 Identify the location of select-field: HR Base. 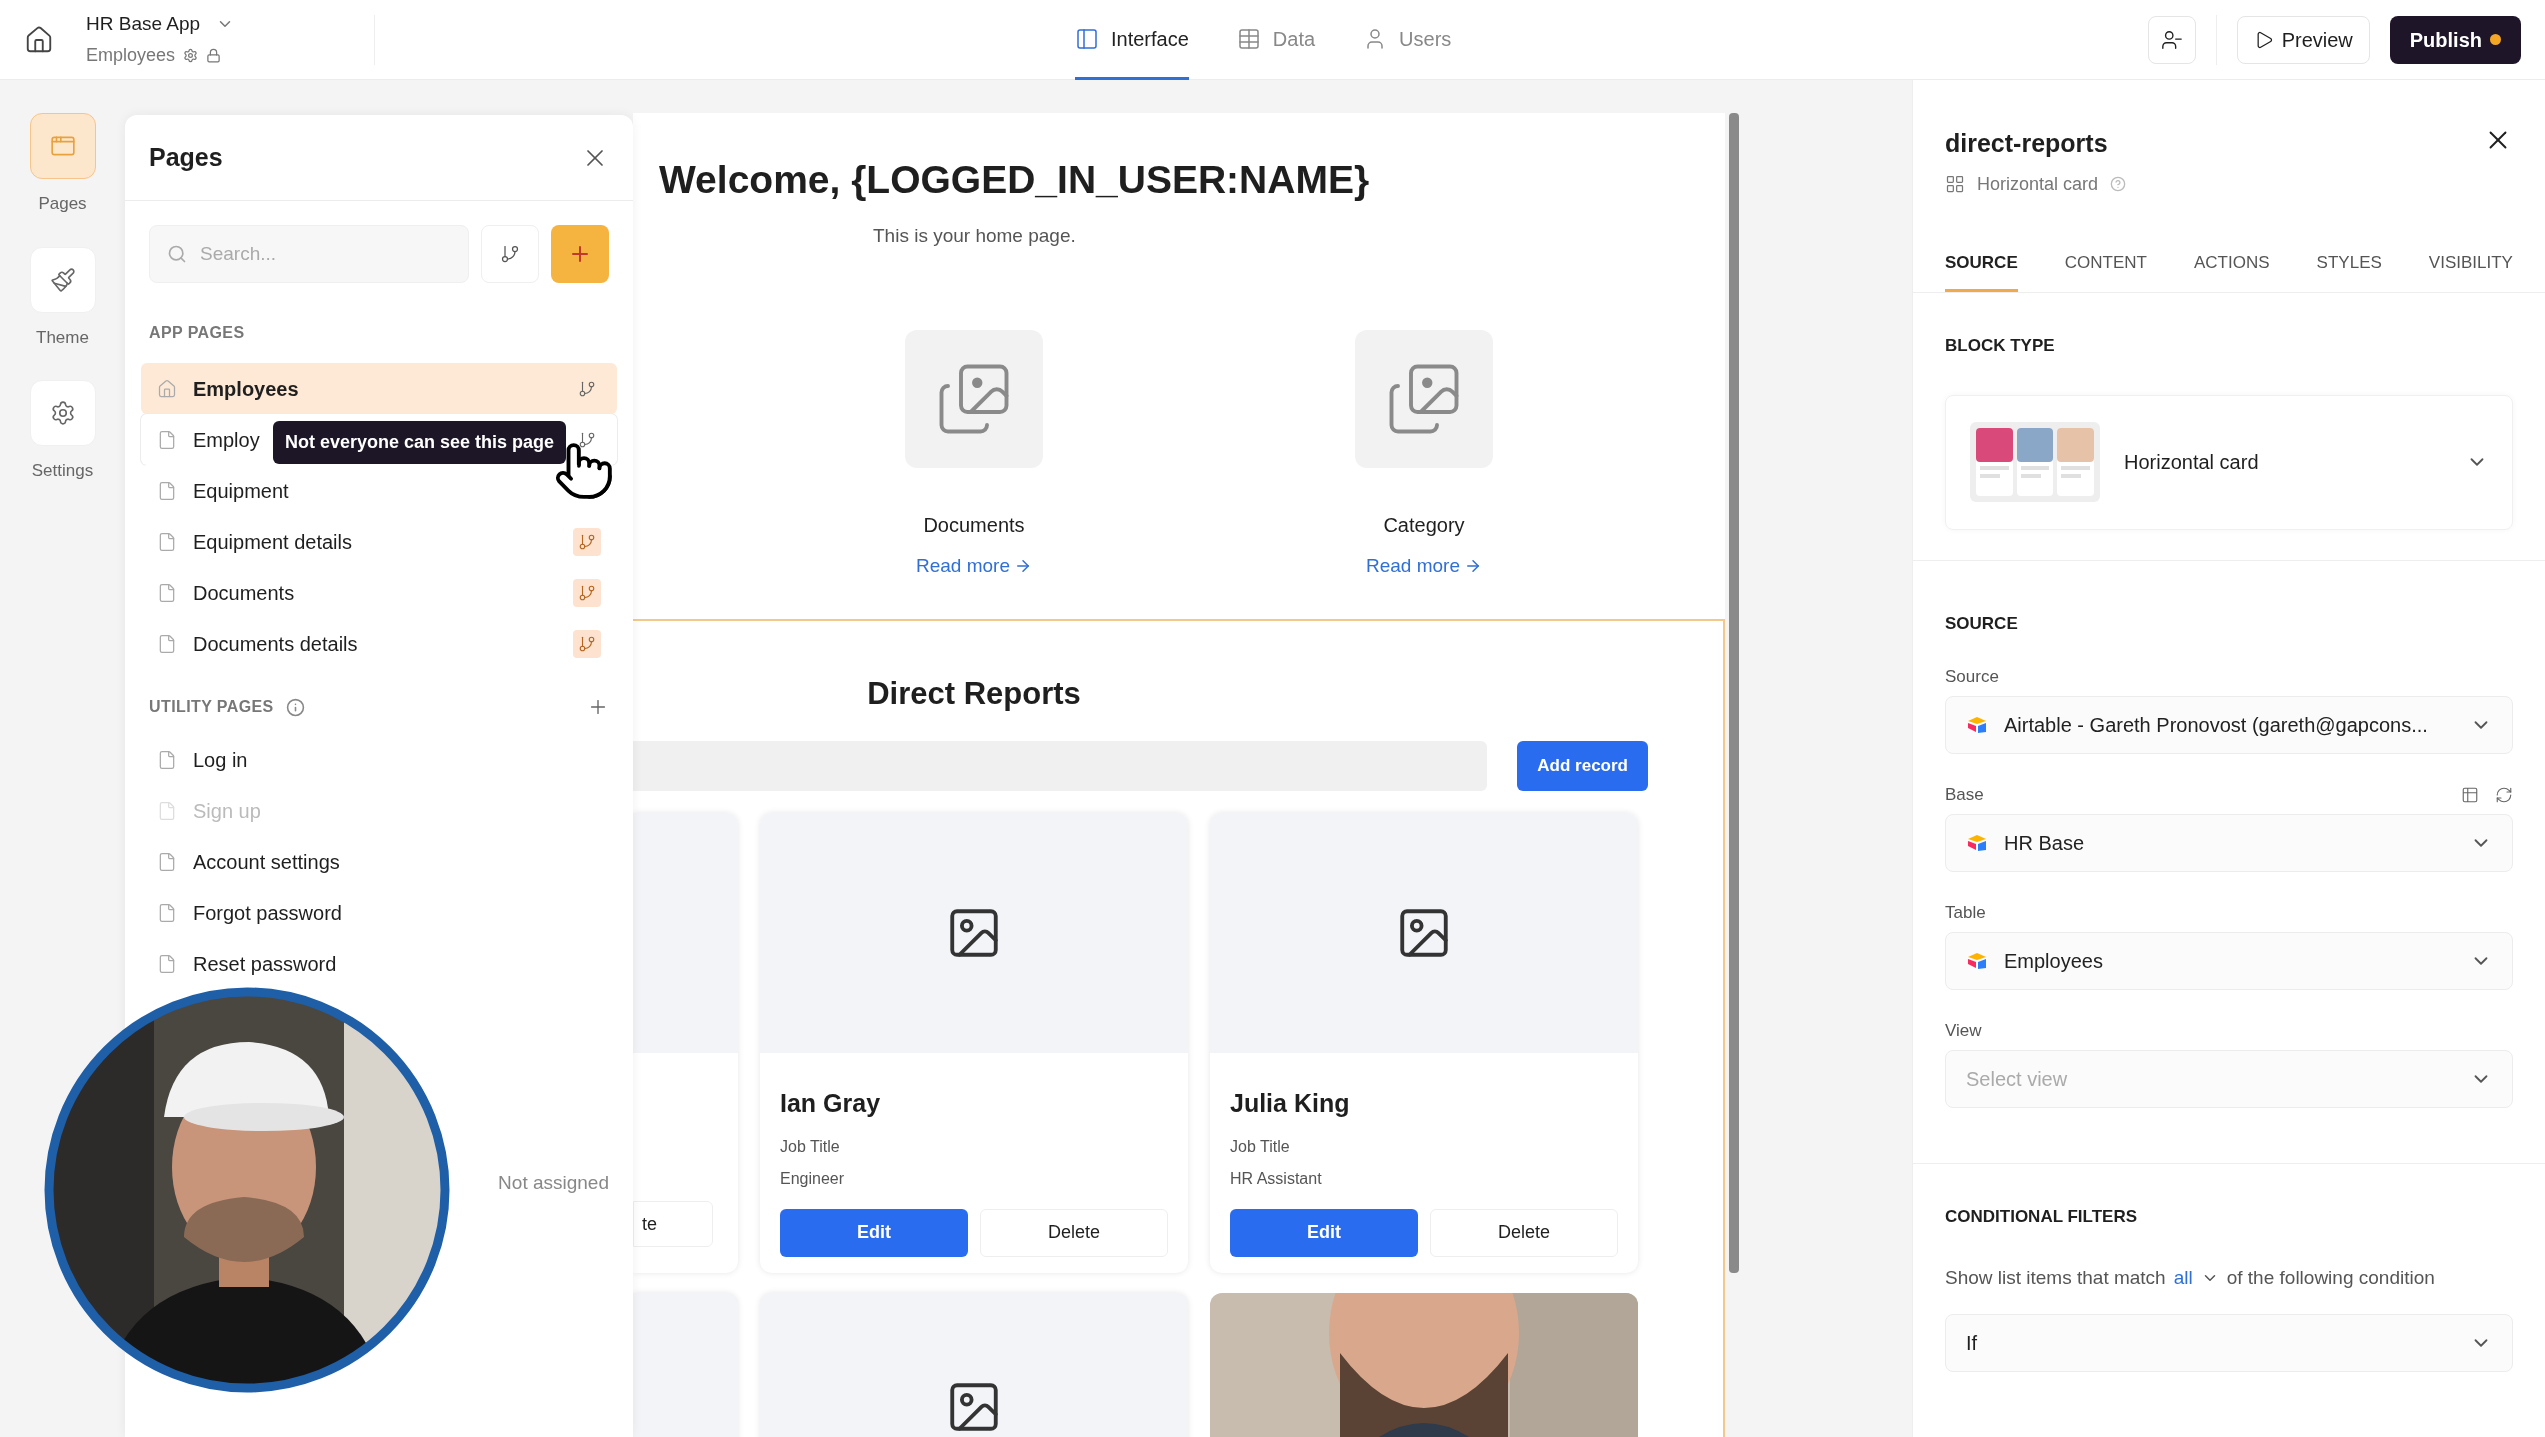
(2229, 843).